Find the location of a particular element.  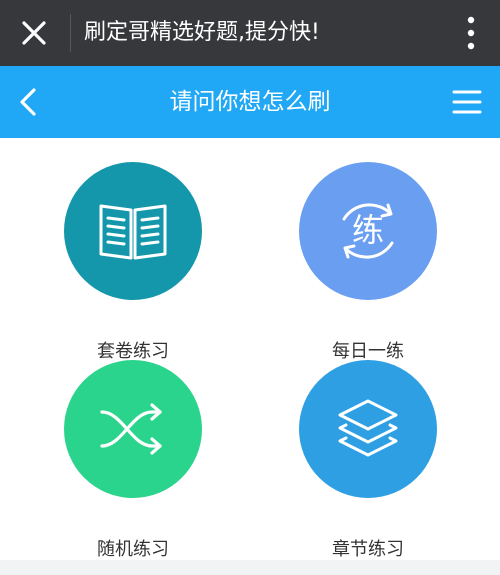

close-icon is located at coordinates (34, 33).